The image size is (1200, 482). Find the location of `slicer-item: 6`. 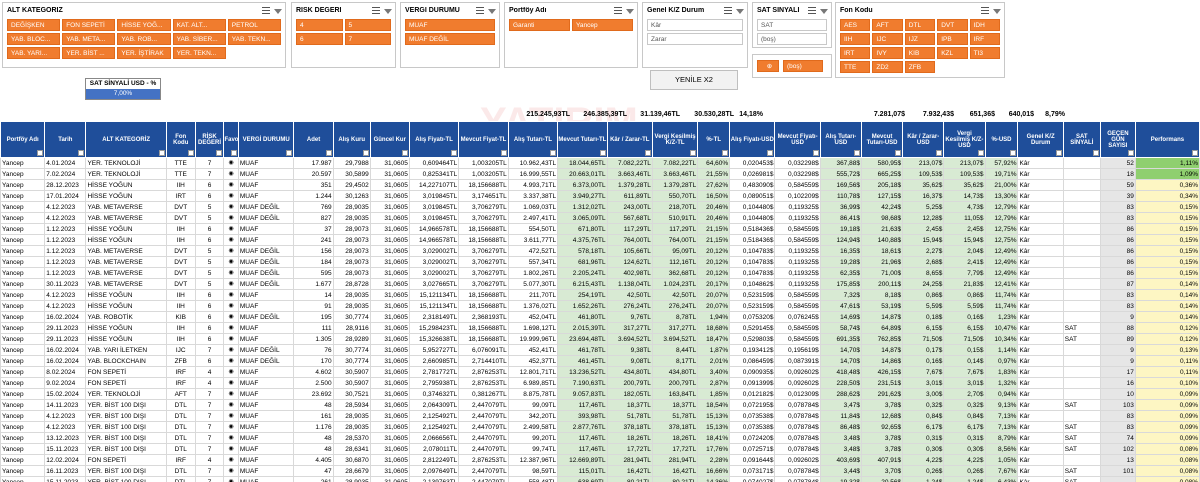

slicer-item: 6 is located at coordinates (319, 39).